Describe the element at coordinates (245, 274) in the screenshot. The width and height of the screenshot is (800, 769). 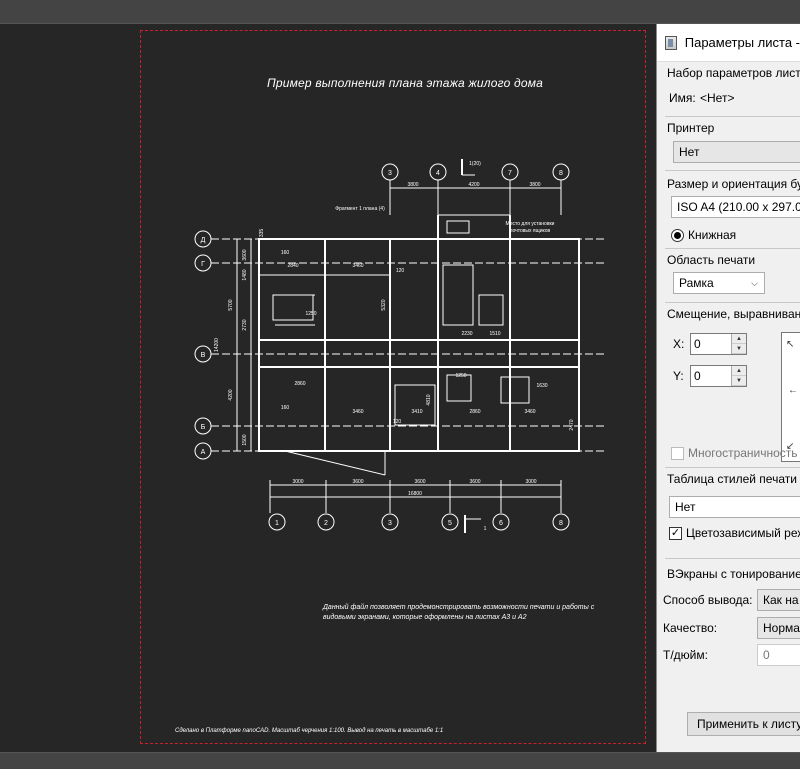
I see `room-dim: 1480` at that location.